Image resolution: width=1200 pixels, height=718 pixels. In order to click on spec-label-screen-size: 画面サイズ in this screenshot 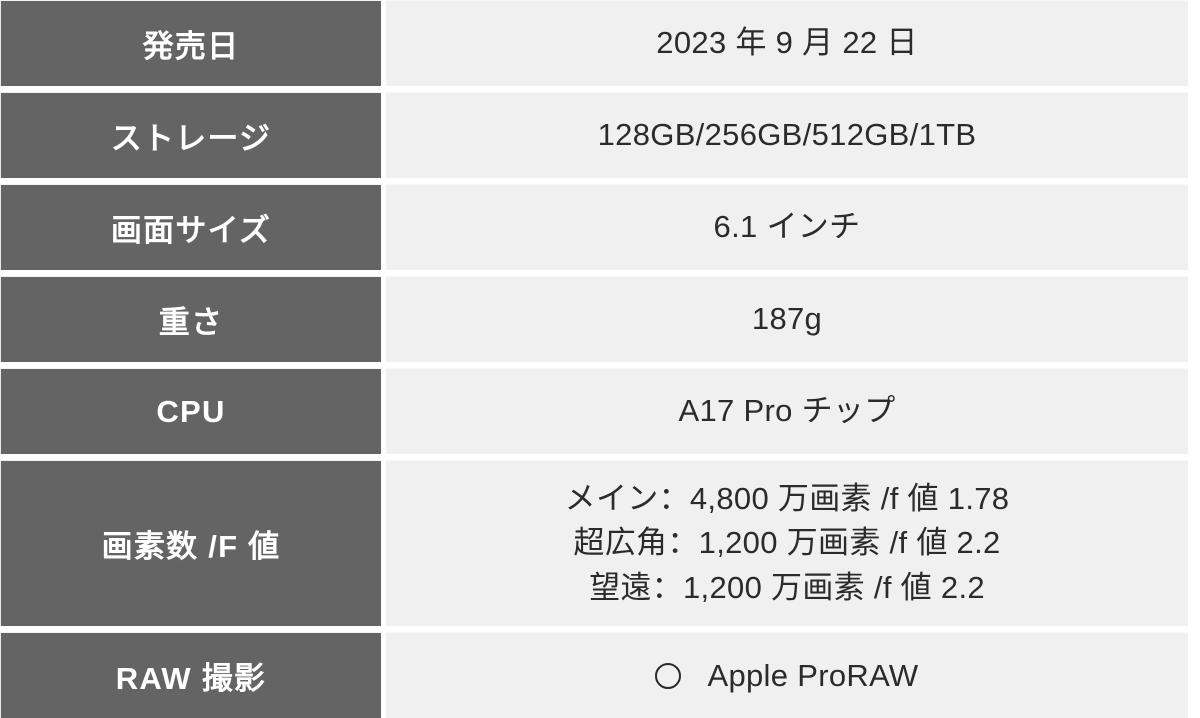, I will do `click(190, 227)`.